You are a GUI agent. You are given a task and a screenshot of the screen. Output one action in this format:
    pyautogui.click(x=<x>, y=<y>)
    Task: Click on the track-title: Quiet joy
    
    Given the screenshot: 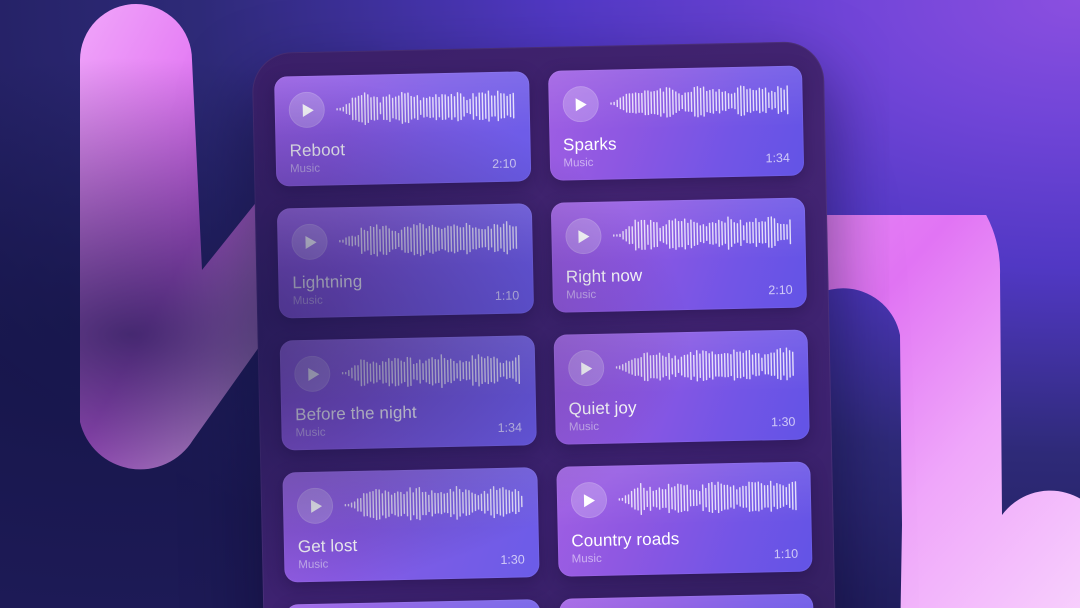 What is the action you would take?
    pyautogui.click(x=602, y=408)
    